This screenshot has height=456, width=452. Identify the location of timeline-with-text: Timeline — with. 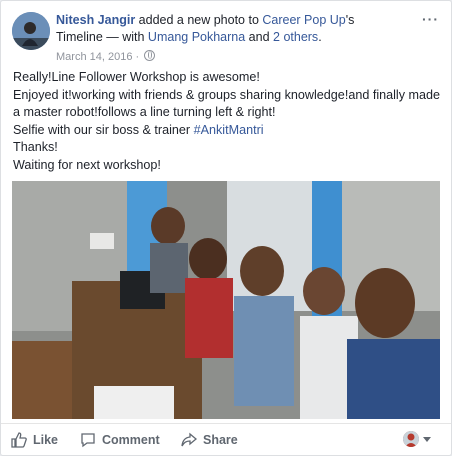
(102, 37).